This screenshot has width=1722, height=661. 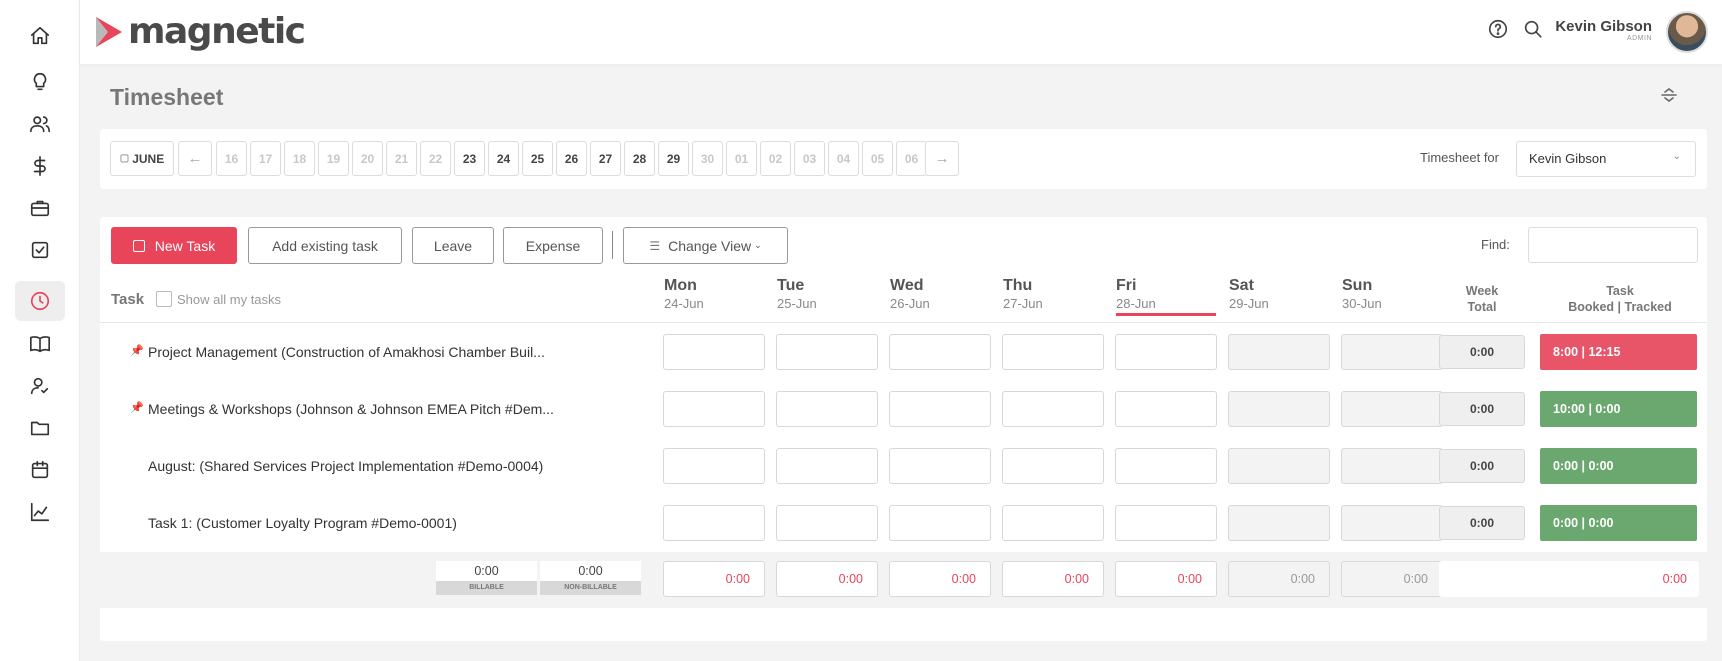 What do you see at coordinates (231, 158) in the screenshot?
I see `date-button: 16` at bounding box center [231, 158].